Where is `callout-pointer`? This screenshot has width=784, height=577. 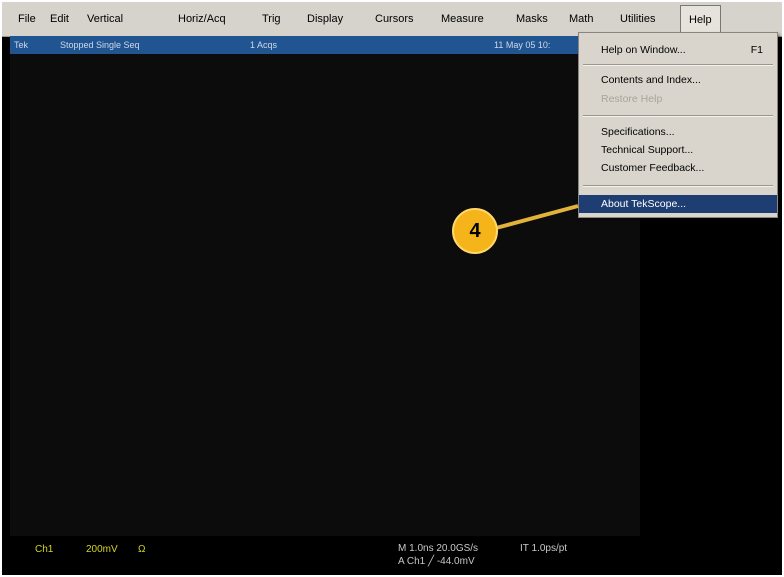 callout-pointer is located at coordinates (537, 217).